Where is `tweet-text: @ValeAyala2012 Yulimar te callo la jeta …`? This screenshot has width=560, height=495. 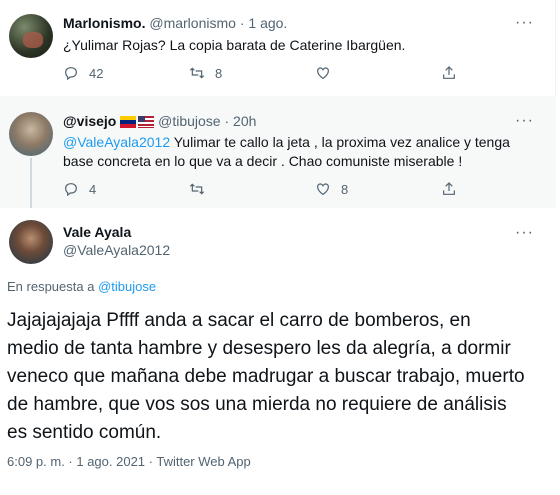
tweet-text: @ValeAyala2012 Yulimar te callo la jeta … is located at coordinates (298, 152).